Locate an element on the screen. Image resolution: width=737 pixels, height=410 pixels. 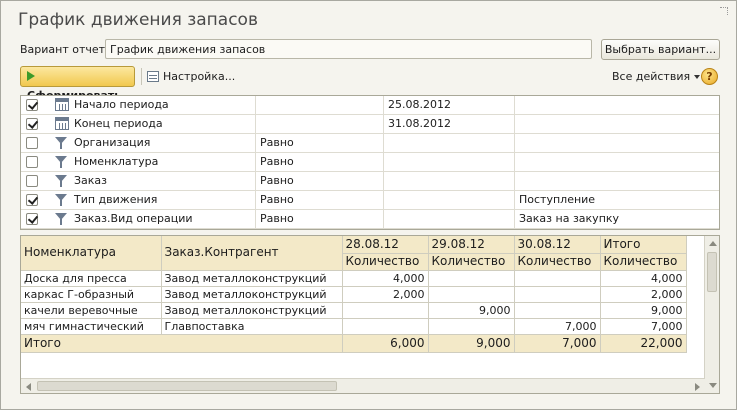
table-row: мяч гимнастический Главпоставка 7,000 7,000 is located at coordinates (354, 326).